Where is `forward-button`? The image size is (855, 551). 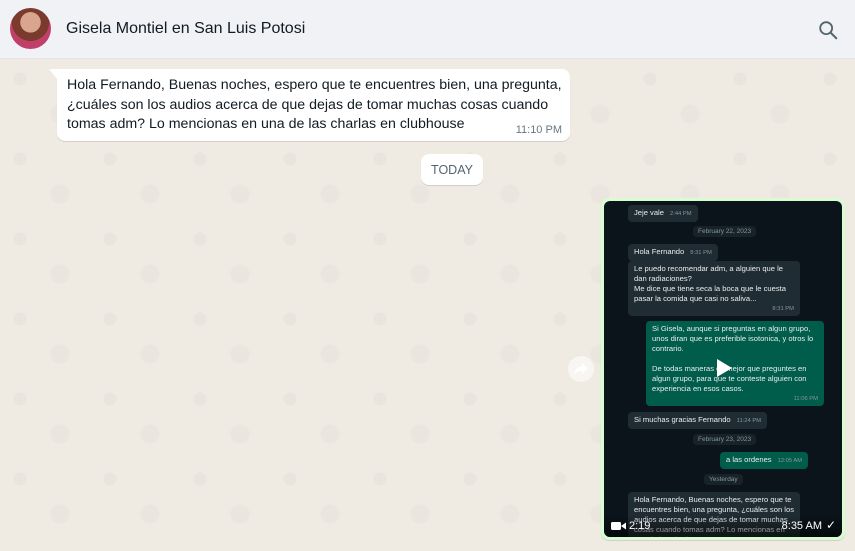
forward-button is located at coordinates (581, 369).